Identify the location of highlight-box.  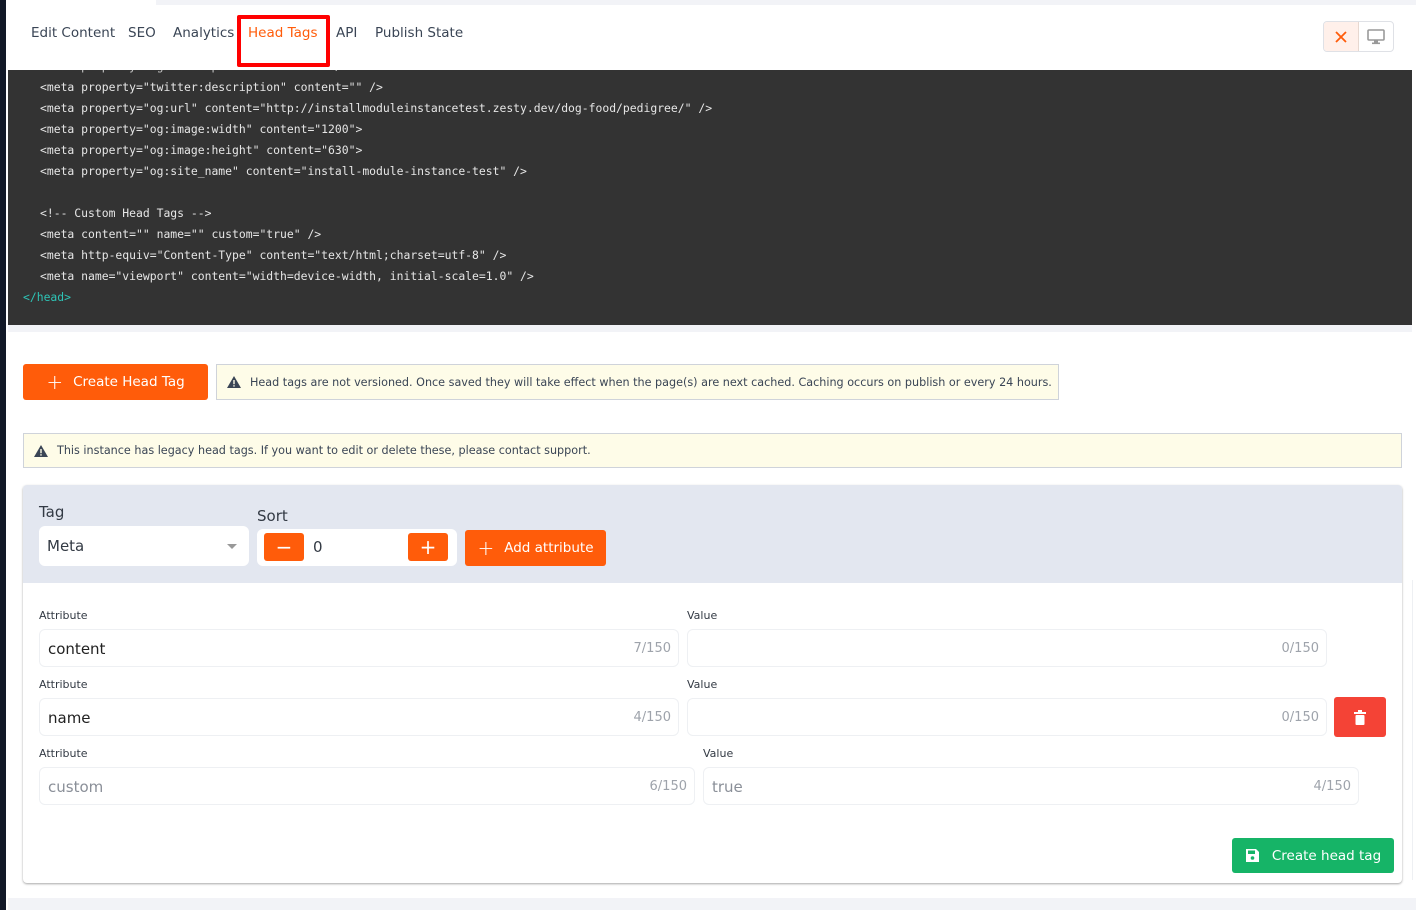
(283, 41).